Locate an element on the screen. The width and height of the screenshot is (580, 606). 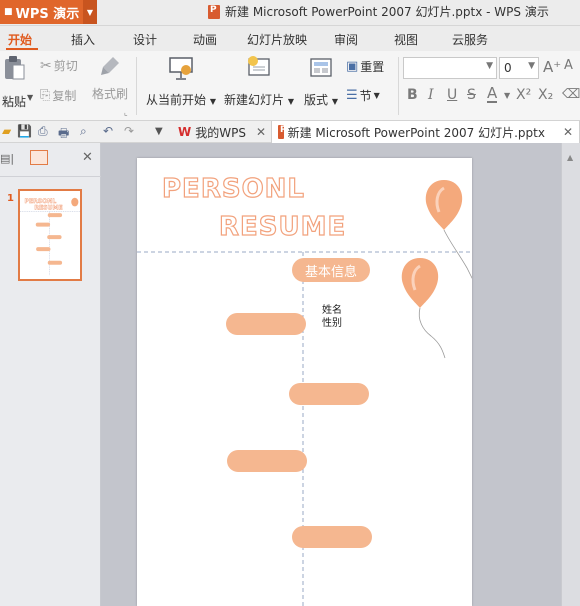
info-fields: 姓名 性别 is located at coordinates (332, 317).